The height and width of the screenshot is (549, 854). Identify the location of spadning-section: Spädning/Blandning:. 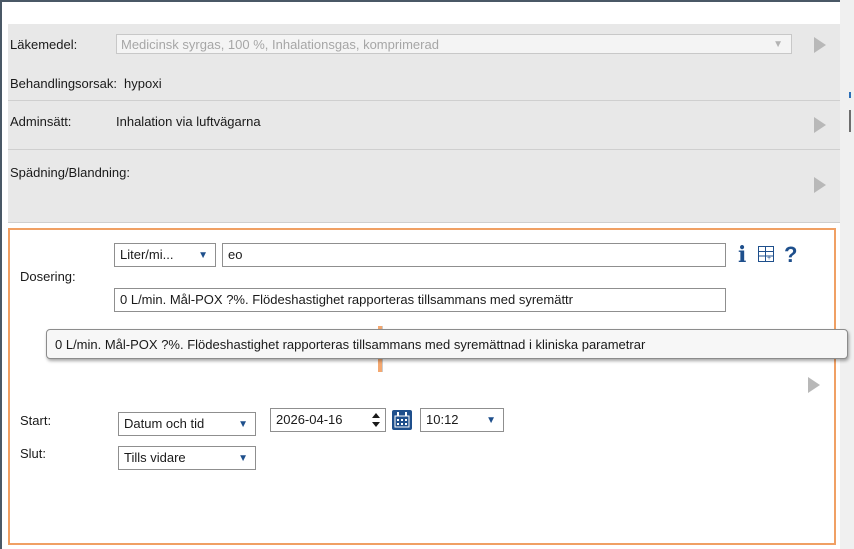
(424, 186).